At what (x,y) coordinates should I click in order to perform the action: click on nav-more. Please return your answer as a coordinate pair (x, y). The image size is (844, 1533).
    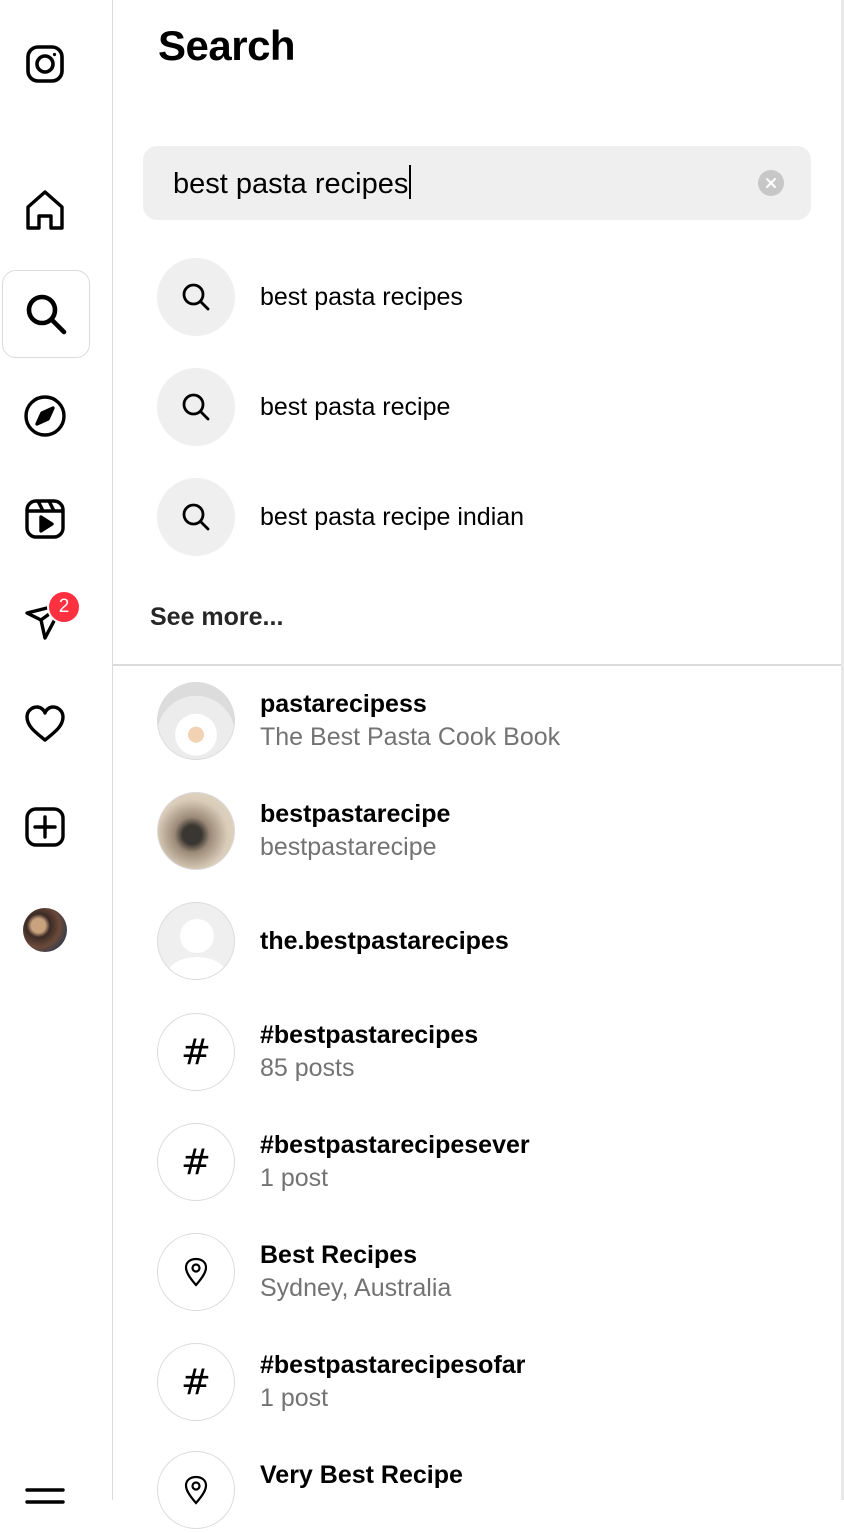
    Looking at the image, I should click on (45, 1484).